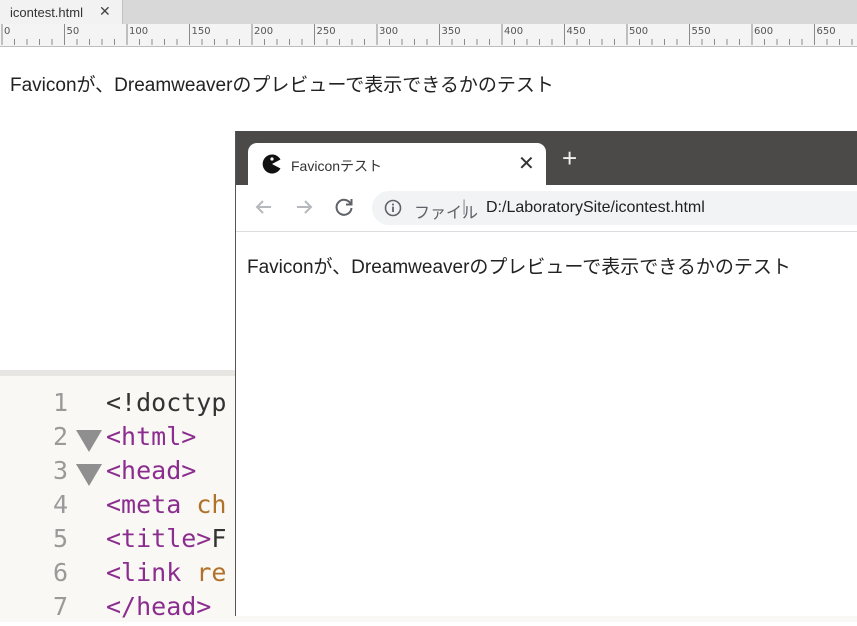 The image size is (857, 626). Describe the element at coordinates (388, 31) in the screenshot. I see `ruler-label: 300` at that location.